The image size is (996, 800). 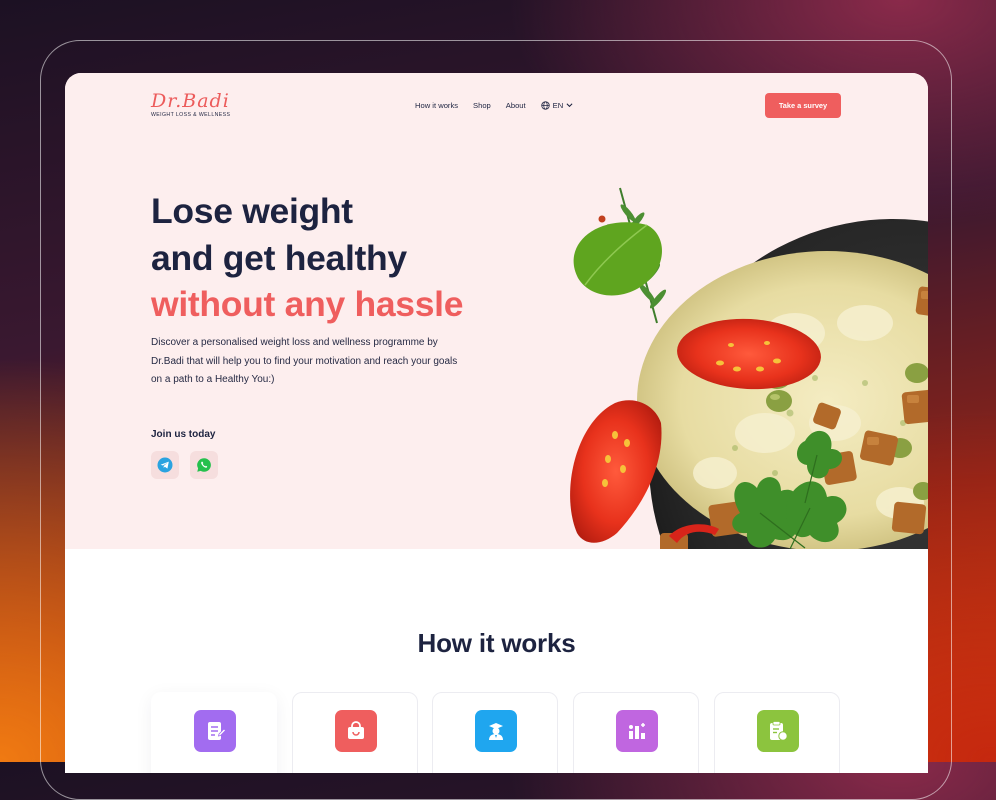 I want to click on take-survey-button: Take a survey, so click(x=803, y=105).